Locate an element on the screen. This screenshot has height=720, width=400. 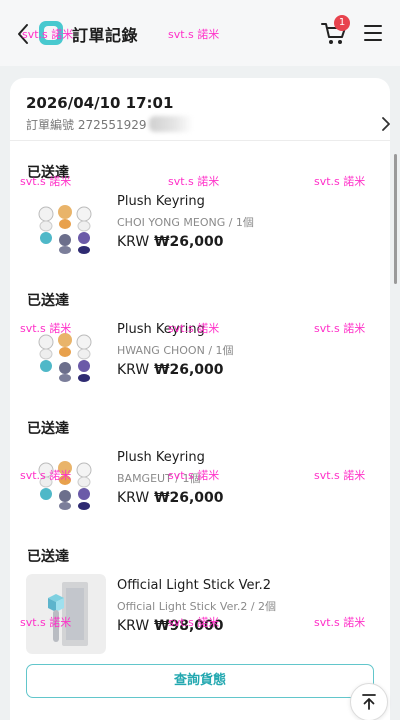
cart-count-badge: 1 is located at coordinates (342, 23).